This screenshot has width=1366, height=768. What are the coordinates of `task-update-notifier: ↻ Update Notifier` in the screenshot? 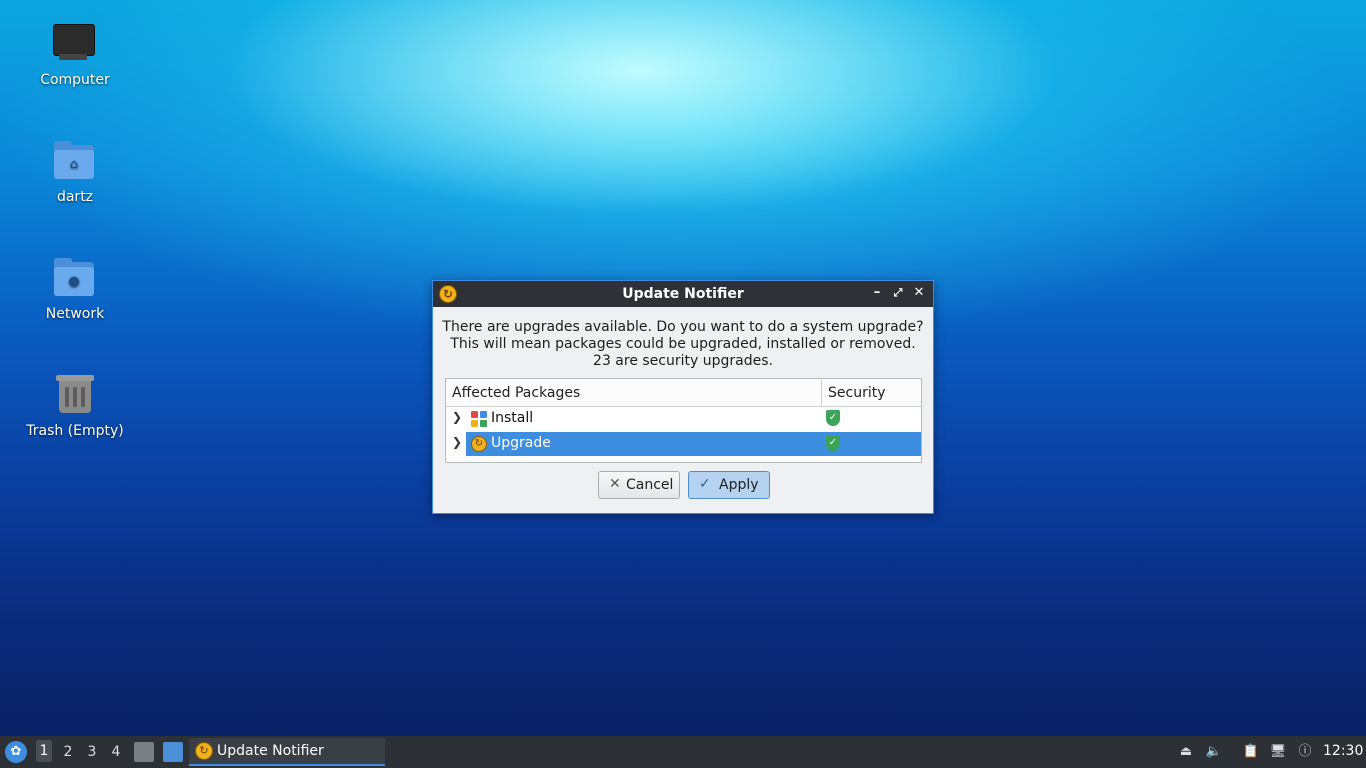 It's located at (287, 752).